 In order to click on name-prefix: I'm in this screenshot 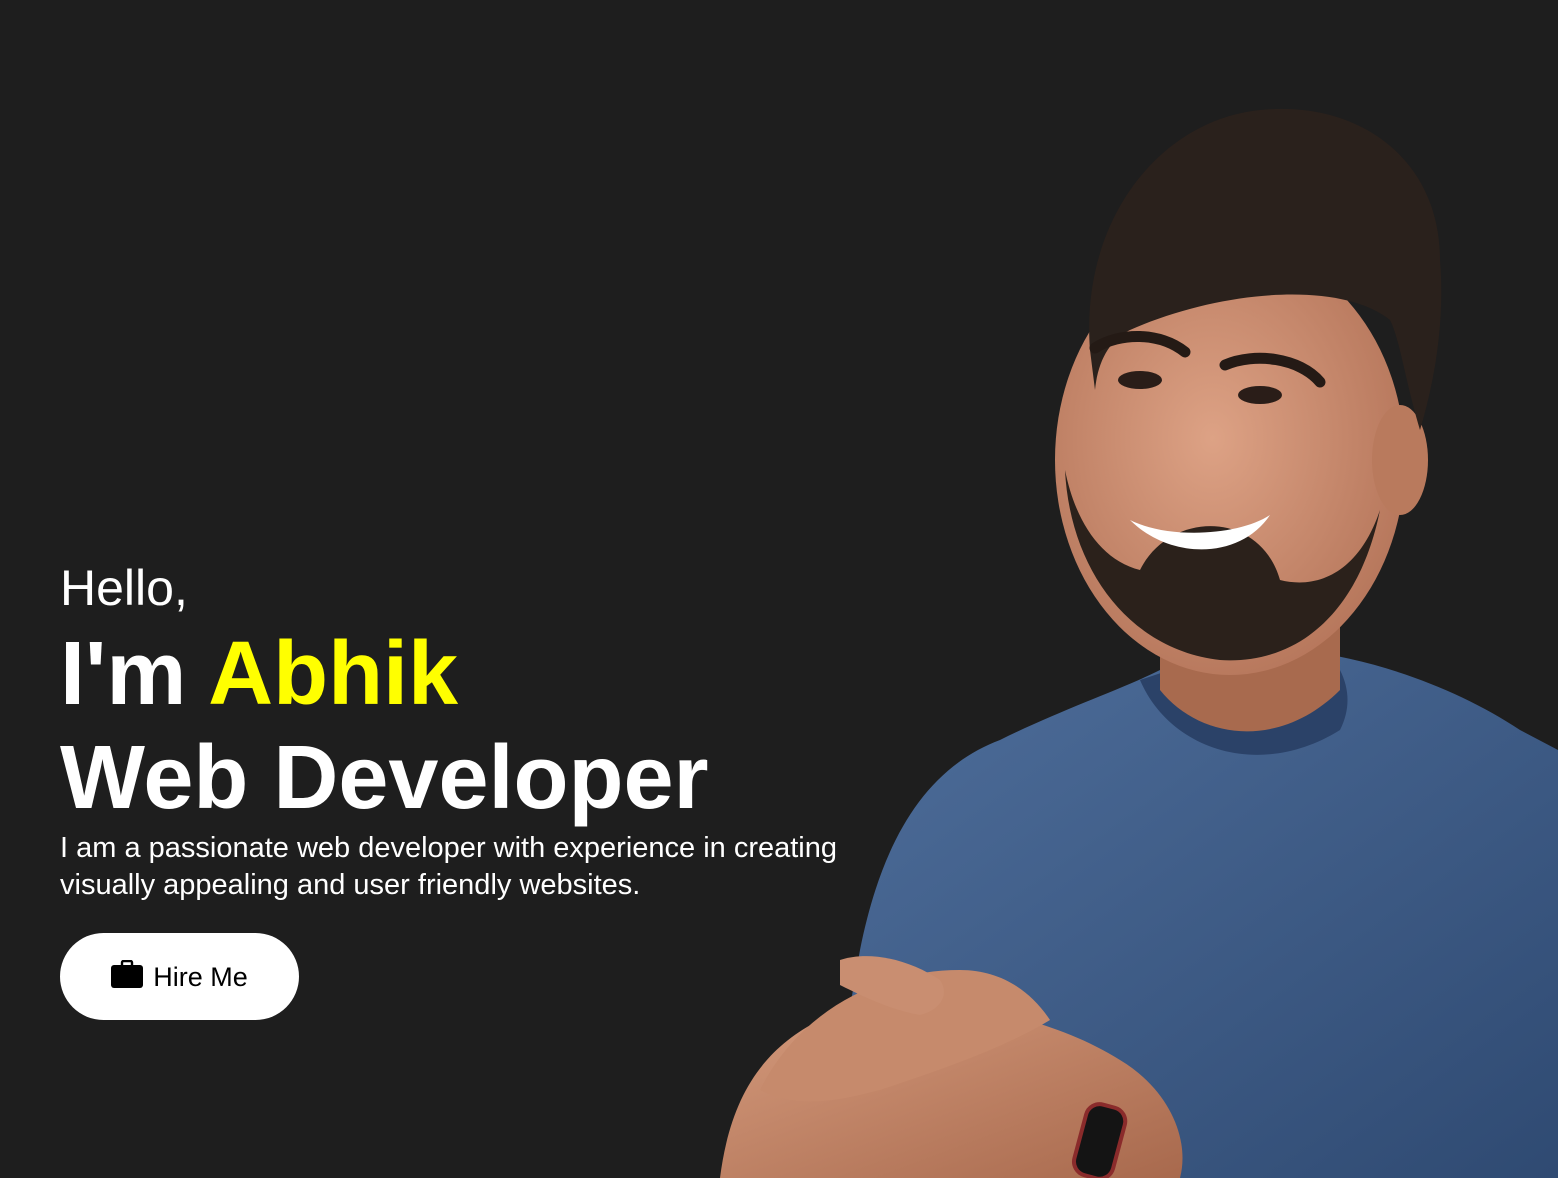, I will do `click(134, 674)`.